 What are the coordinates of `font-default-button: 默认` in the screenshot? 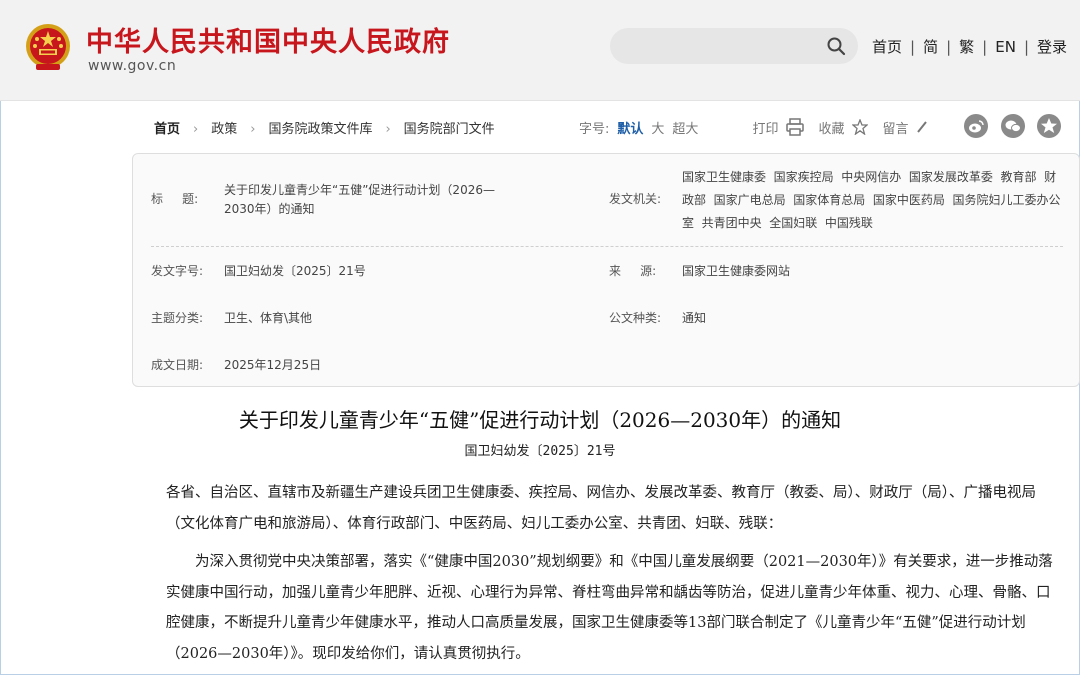 It's located at (630, 127).